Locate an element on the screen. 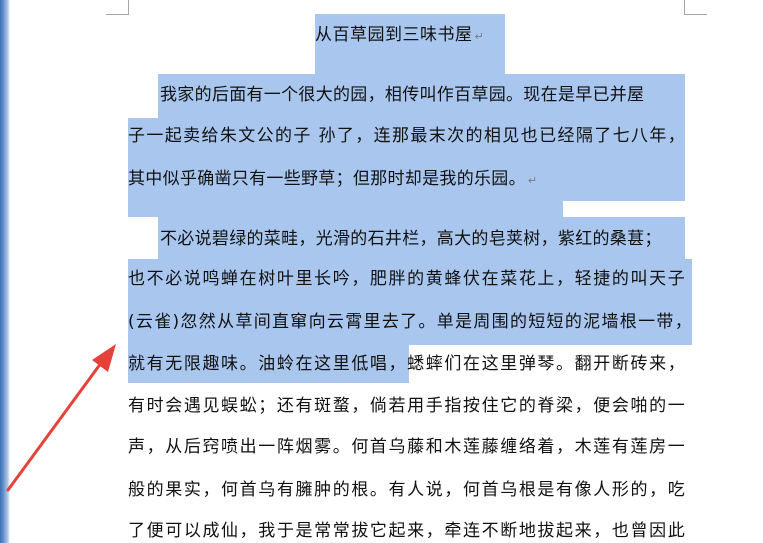 The image size is (763, 543). text-line-10: 般的果实，何首乌有臃肿的根。有人说，何首乌根是有像人形的，吃 is located at coordinates (406, 490).